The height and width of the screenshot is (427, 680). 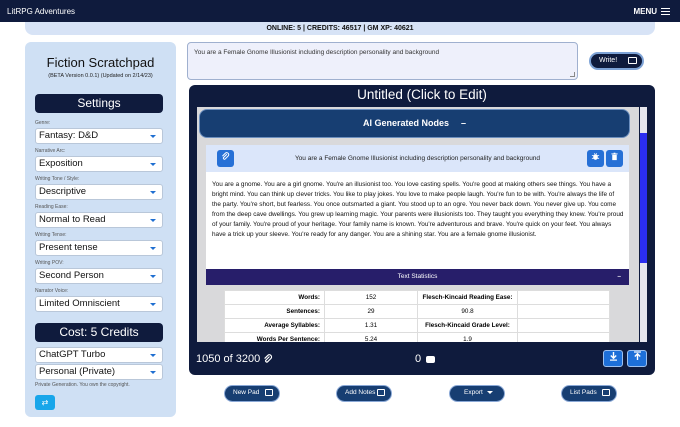 What do you see at coordinates (360, 392) in the screenshot?
I see `add-notes-label: Add Notes` at bounding box center [360, 392].